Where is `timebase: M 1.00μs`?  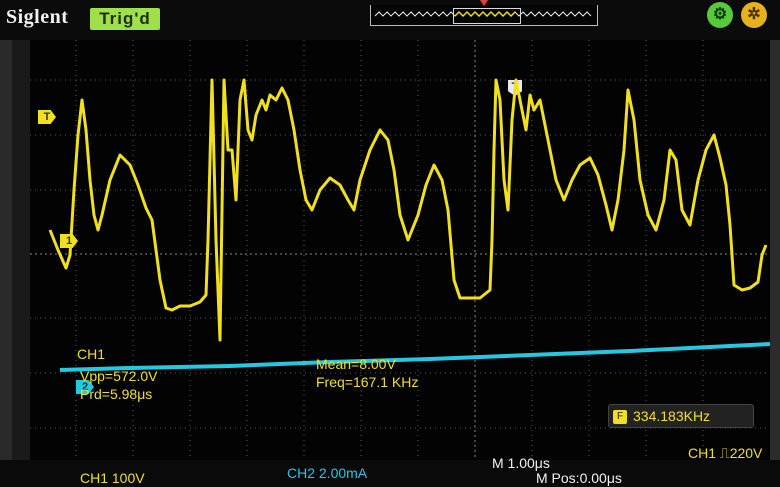 timebase: M 1.00μs is located at coordinates (521, 463).